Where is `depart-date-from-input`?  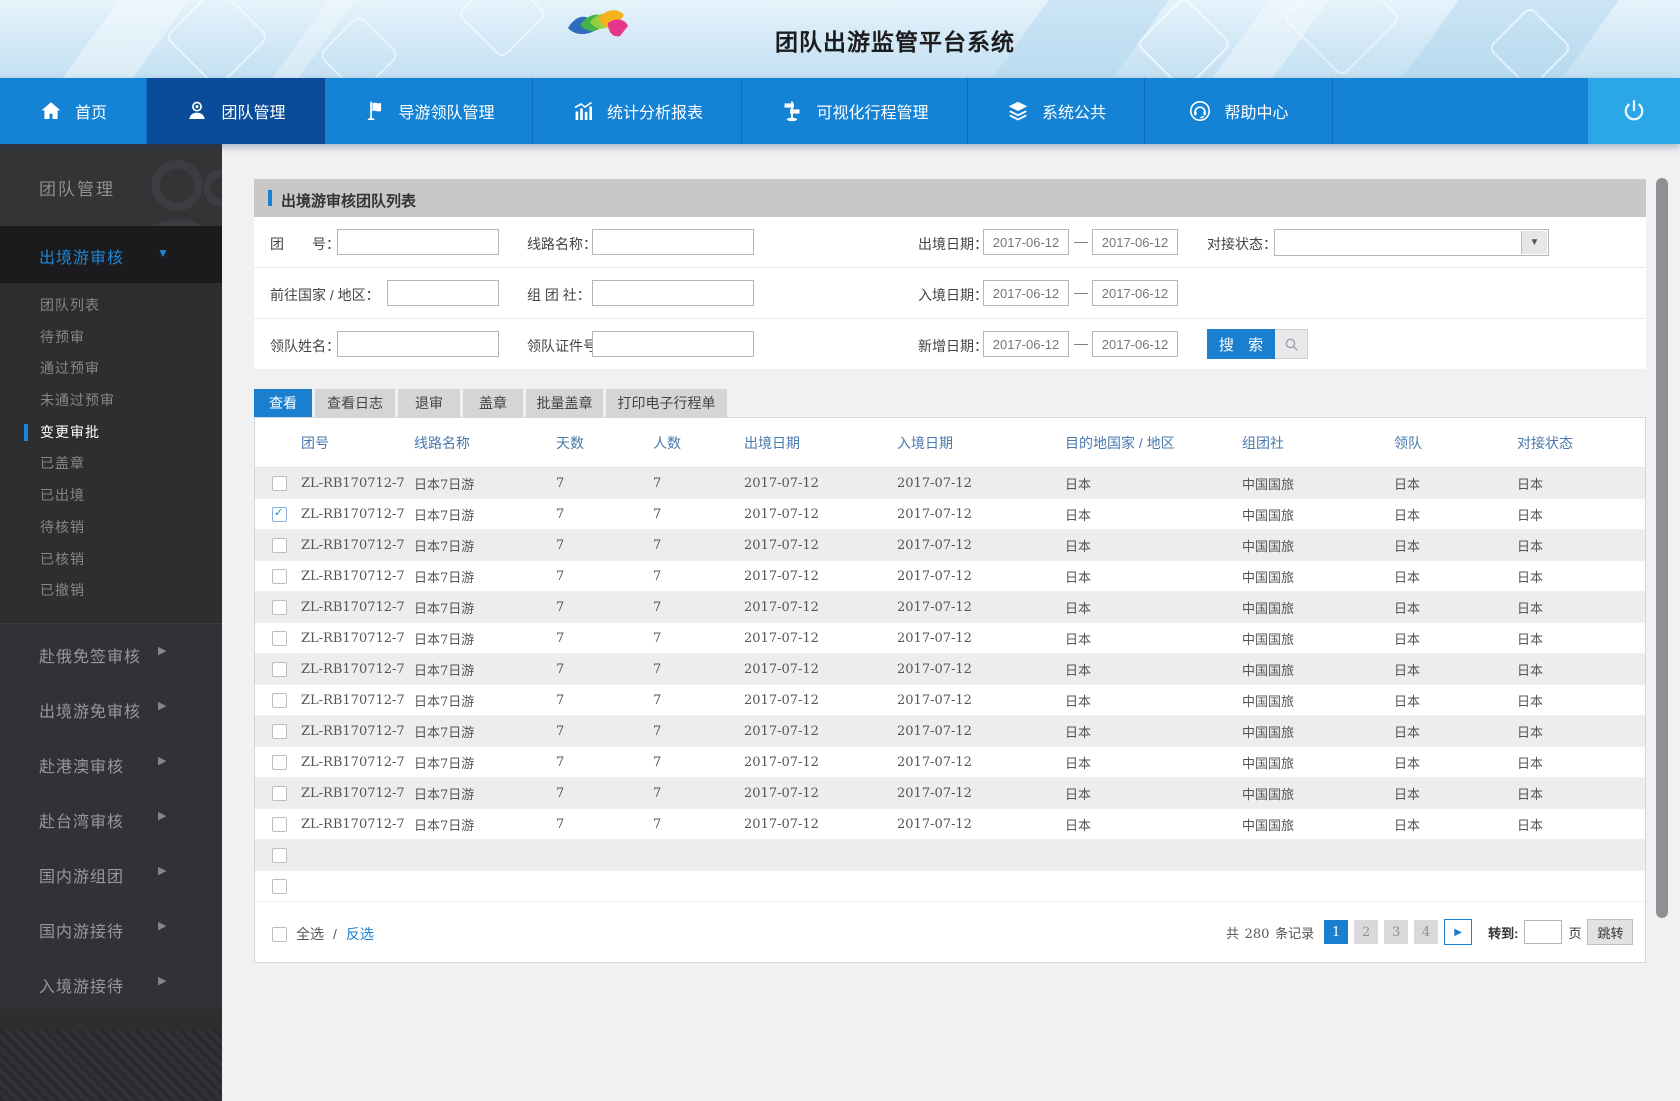
depart-date-from-input is located at coordinates (1026, 242).